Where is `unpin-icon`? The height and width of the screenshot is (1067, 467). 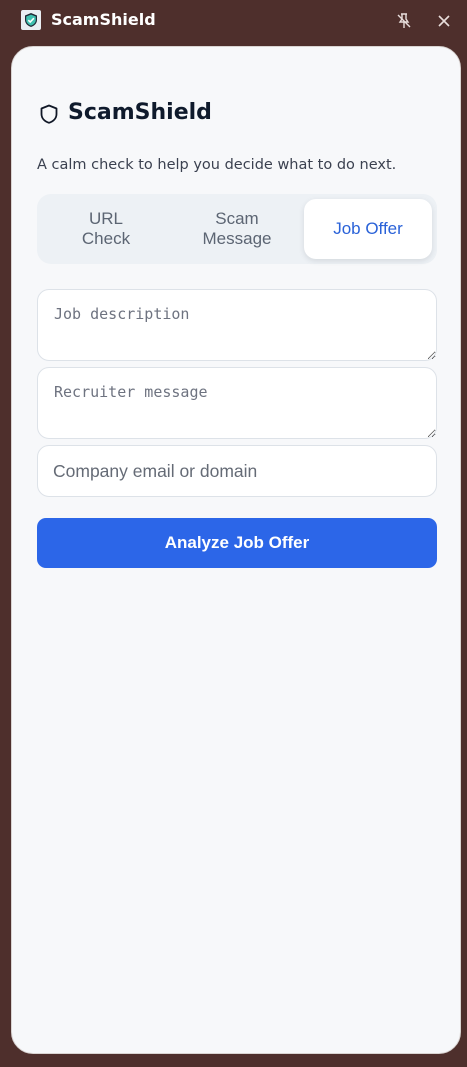 unpin-icon is located at coordinates (404, 21).